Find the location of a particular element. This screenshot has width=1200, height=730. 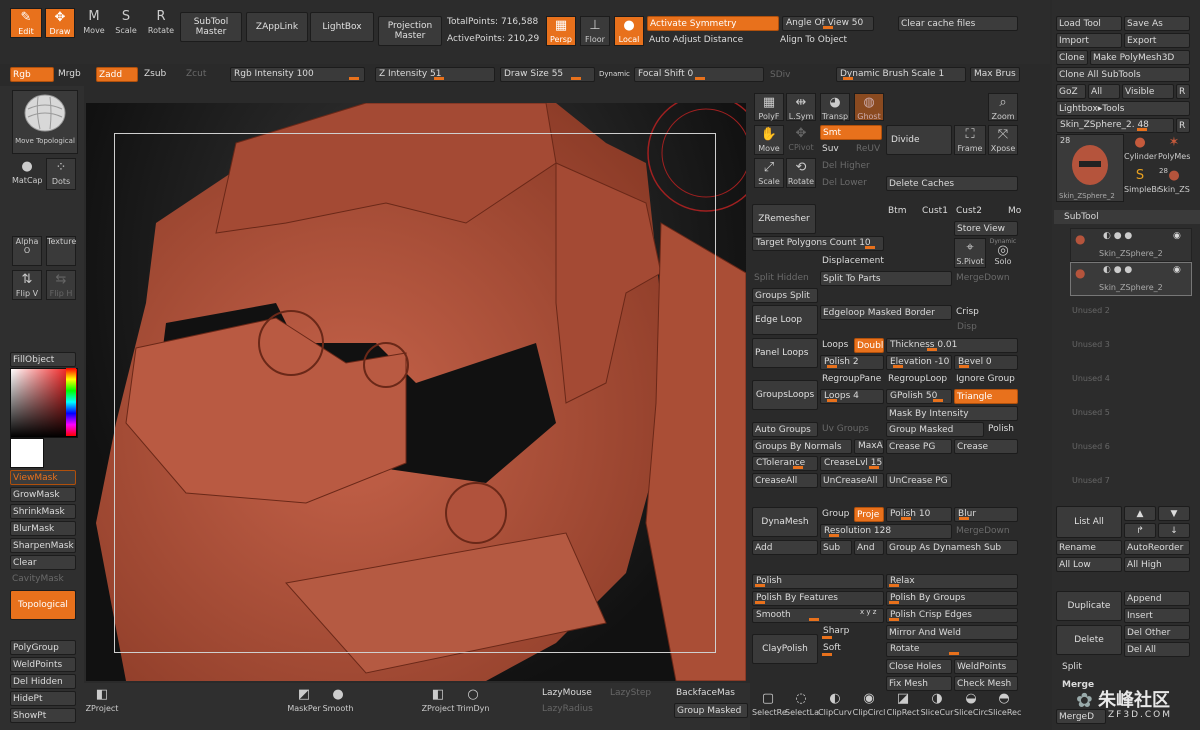

edgeloop-masked-border-button: Edgeloop Masked Border is located at coordinates (886, 312).